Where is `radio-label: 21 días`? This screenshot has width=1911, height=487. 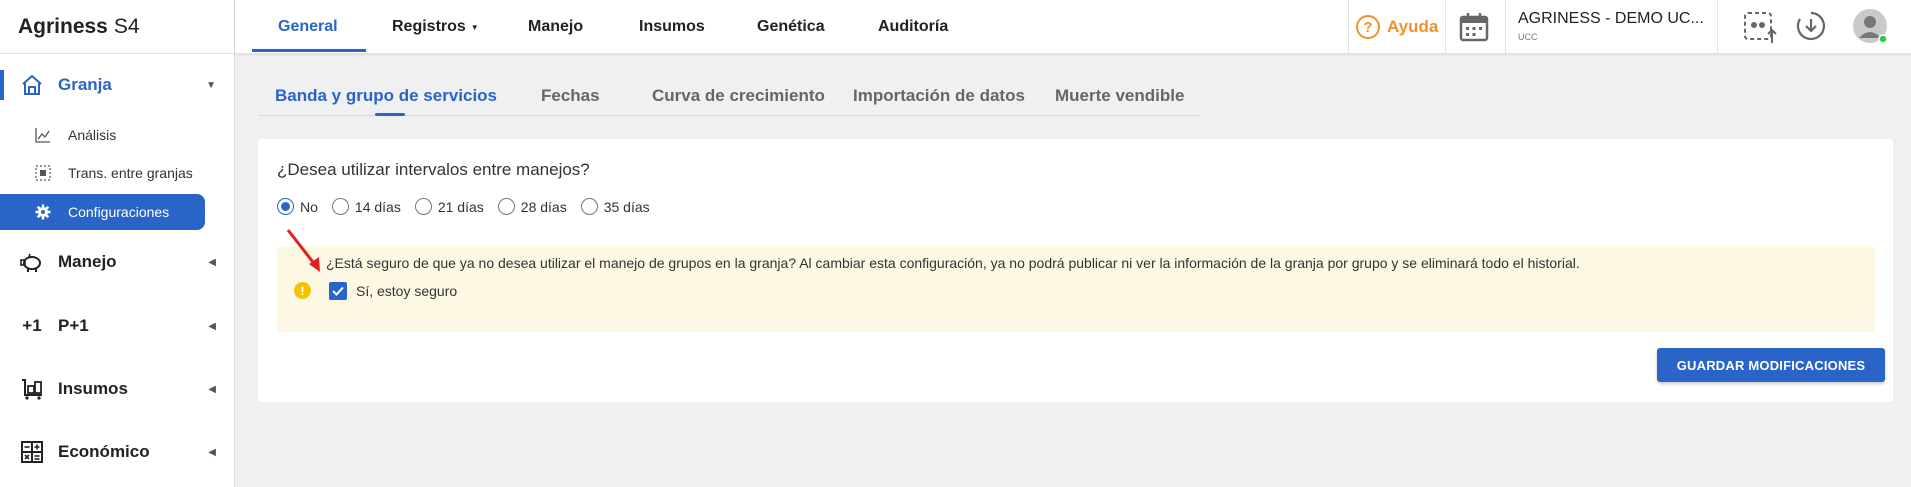
radio-label: 21 días is located at coordinates (460, 206).